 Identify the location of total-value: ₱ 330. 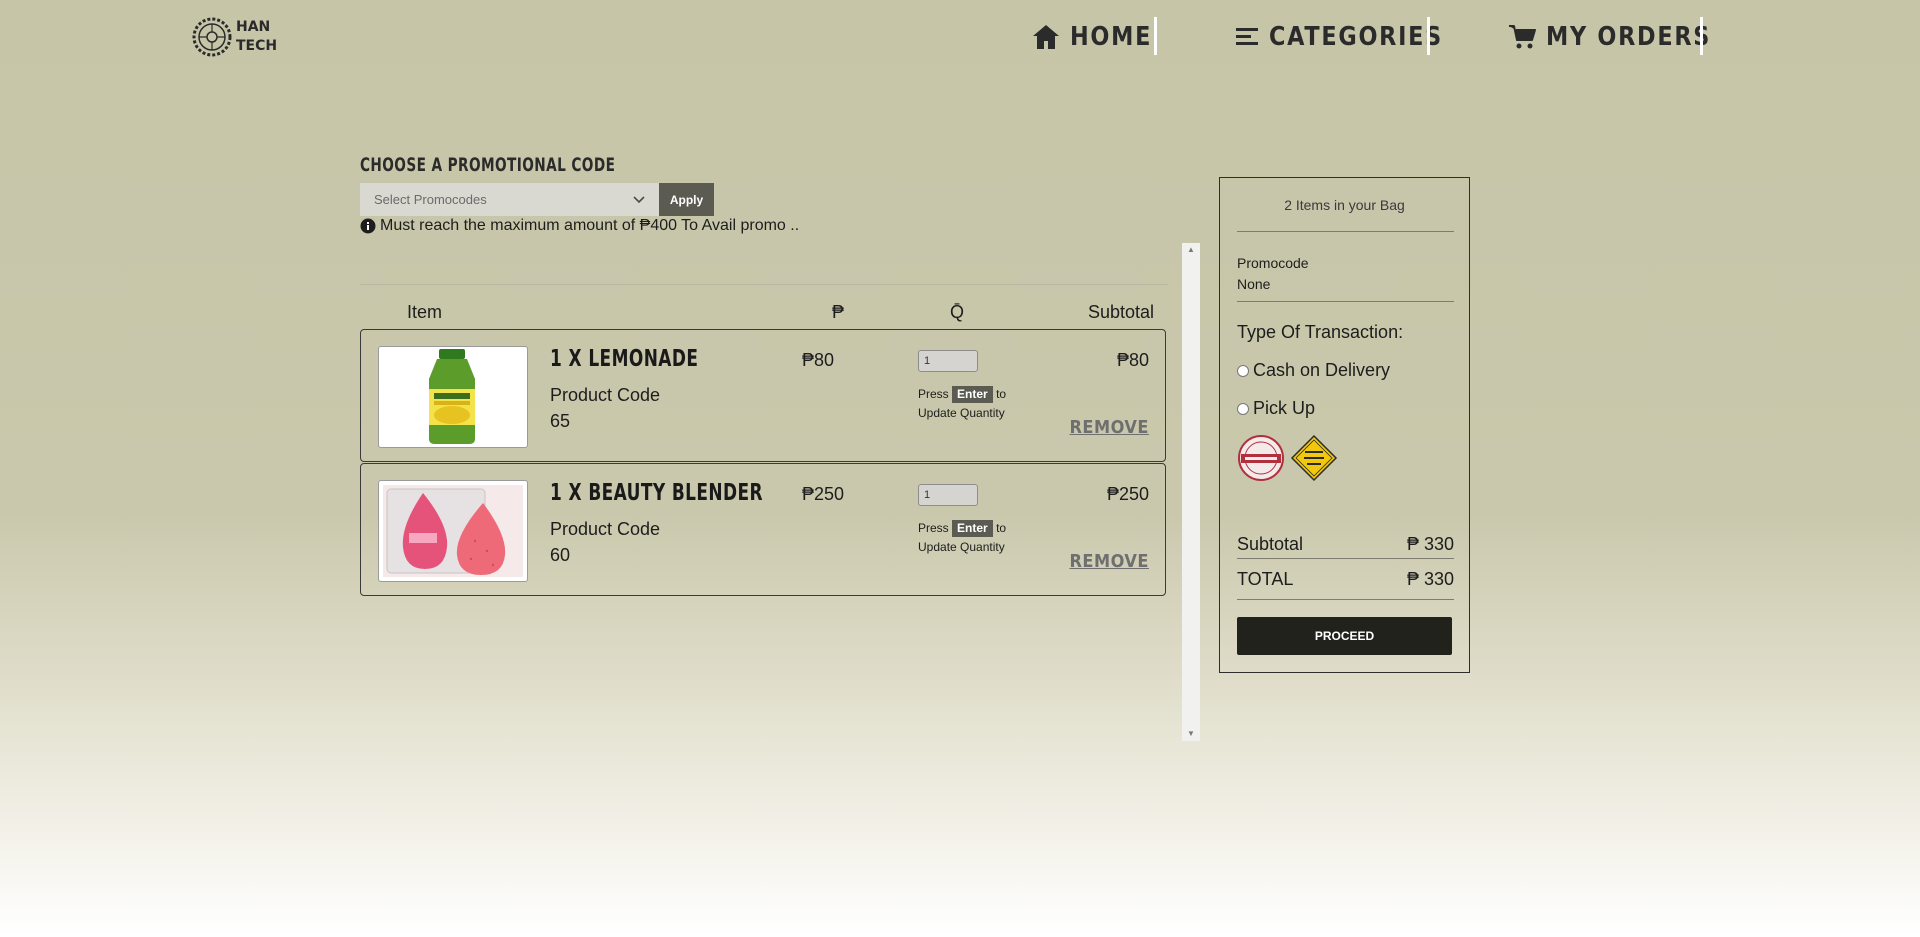
(1430, 579).